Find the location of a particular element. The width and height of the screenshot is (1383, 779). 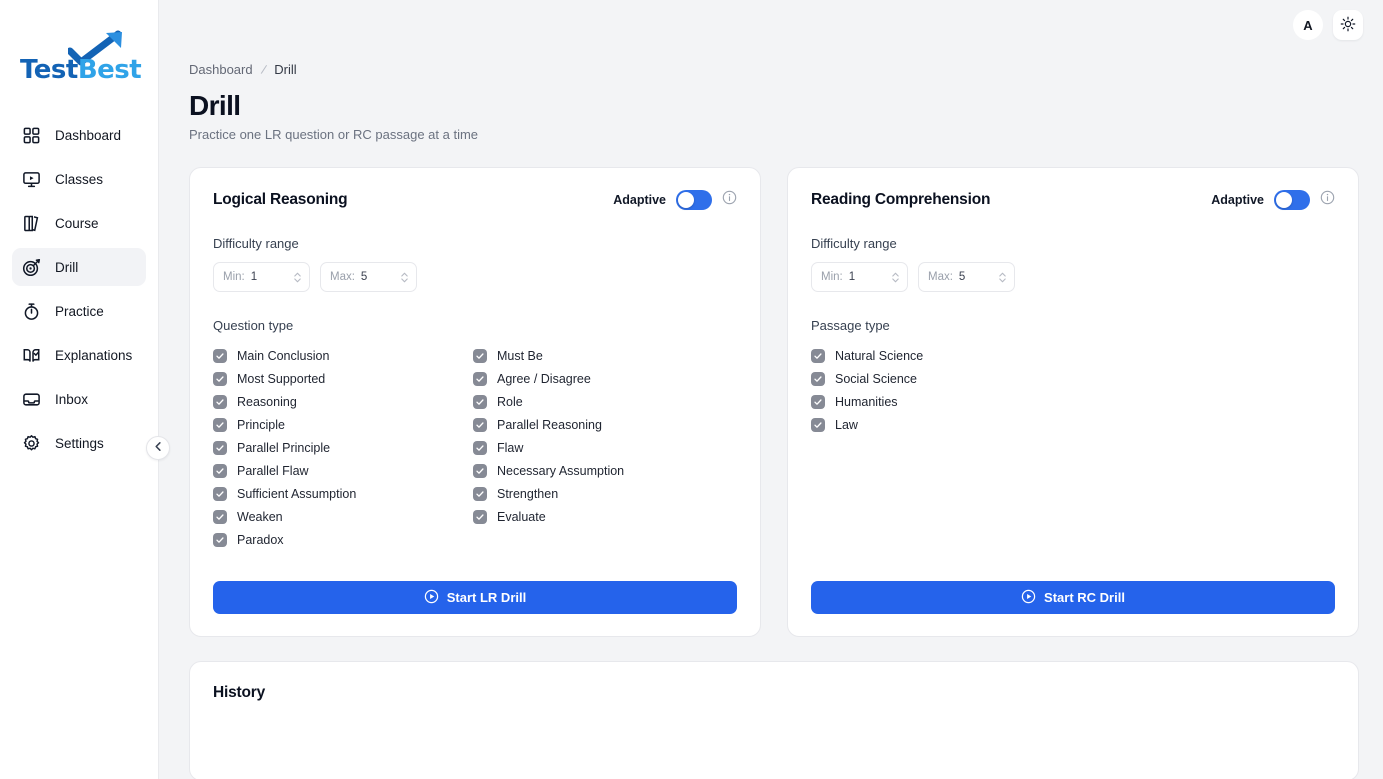

lr-question-type-row: Must Be is located at coordinates (603, 355).